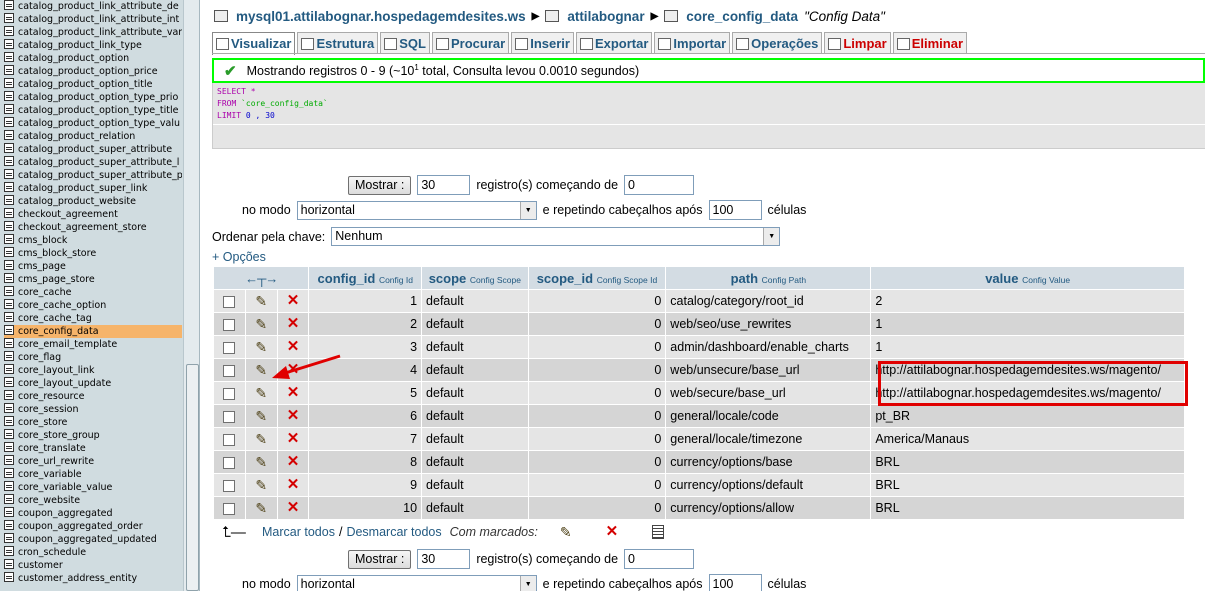 The height and width of the screenshot is (591, 1205). I want to click on tab-operations: Operações, so click(777, 43).